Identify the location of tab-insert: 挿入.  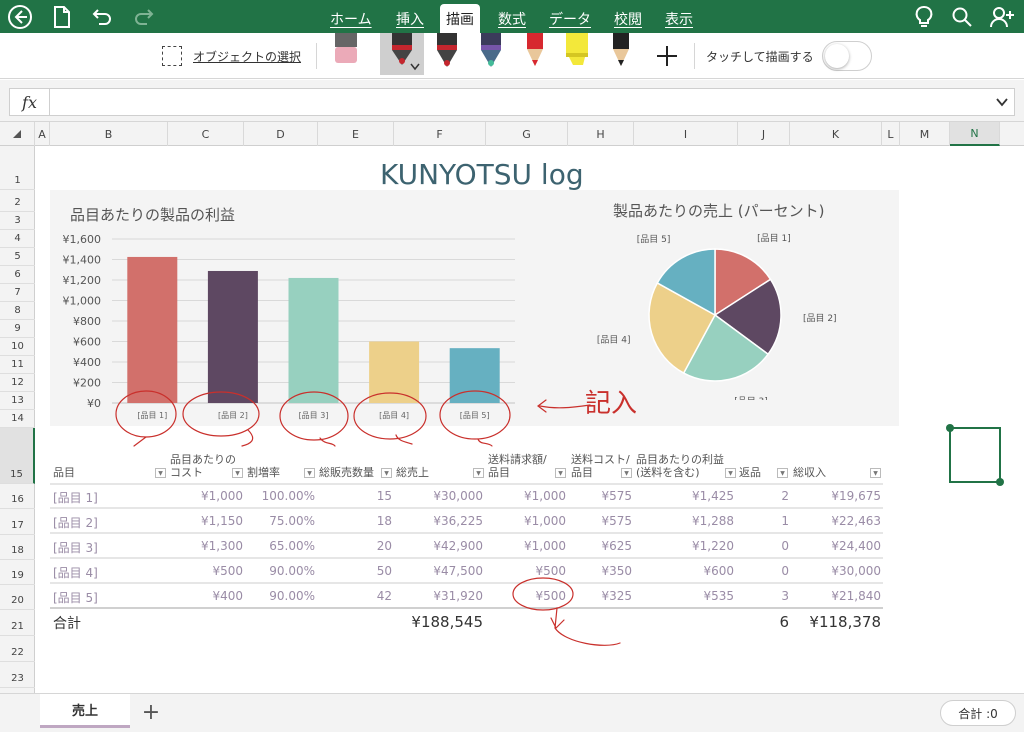
(410, 19).